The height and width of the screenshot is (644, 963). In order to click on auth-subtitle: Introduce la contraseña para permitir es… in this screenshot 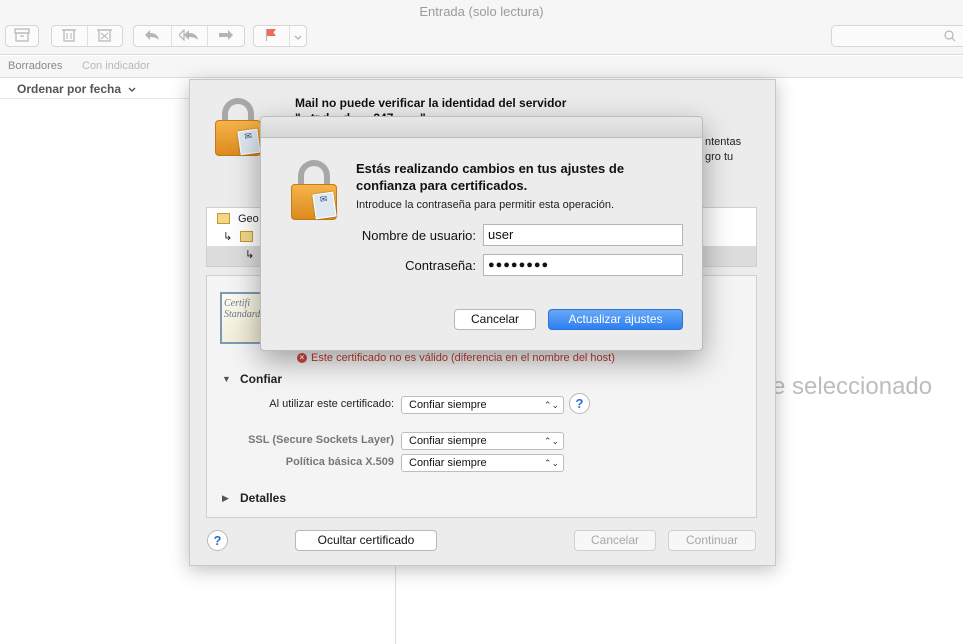, I will do `click(485, 205)`.